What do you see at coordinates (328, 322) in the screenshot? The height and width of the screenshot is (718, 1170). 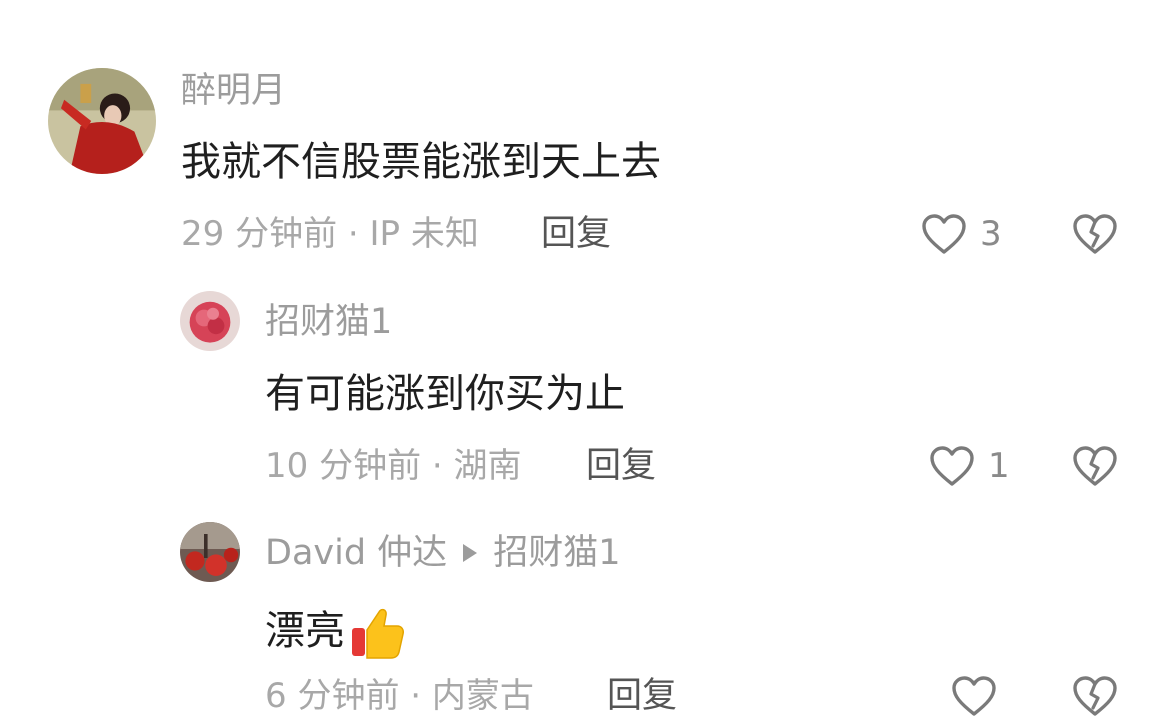 I see `comment-username: 招财猫1` at bounding box center [328, 322].